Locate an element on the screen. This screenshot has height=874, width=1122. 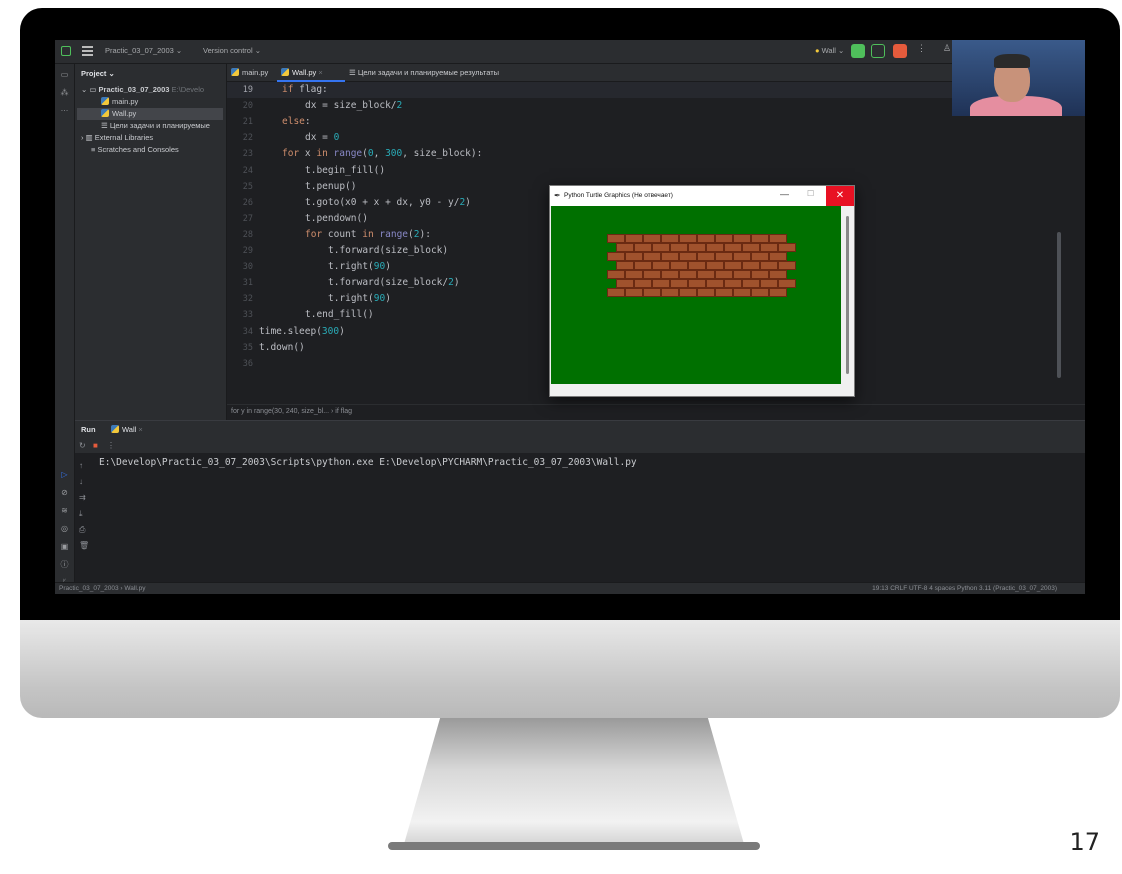
tree-scratches: ≡ Scratches and Consoles is located at coordinates (135, 150).